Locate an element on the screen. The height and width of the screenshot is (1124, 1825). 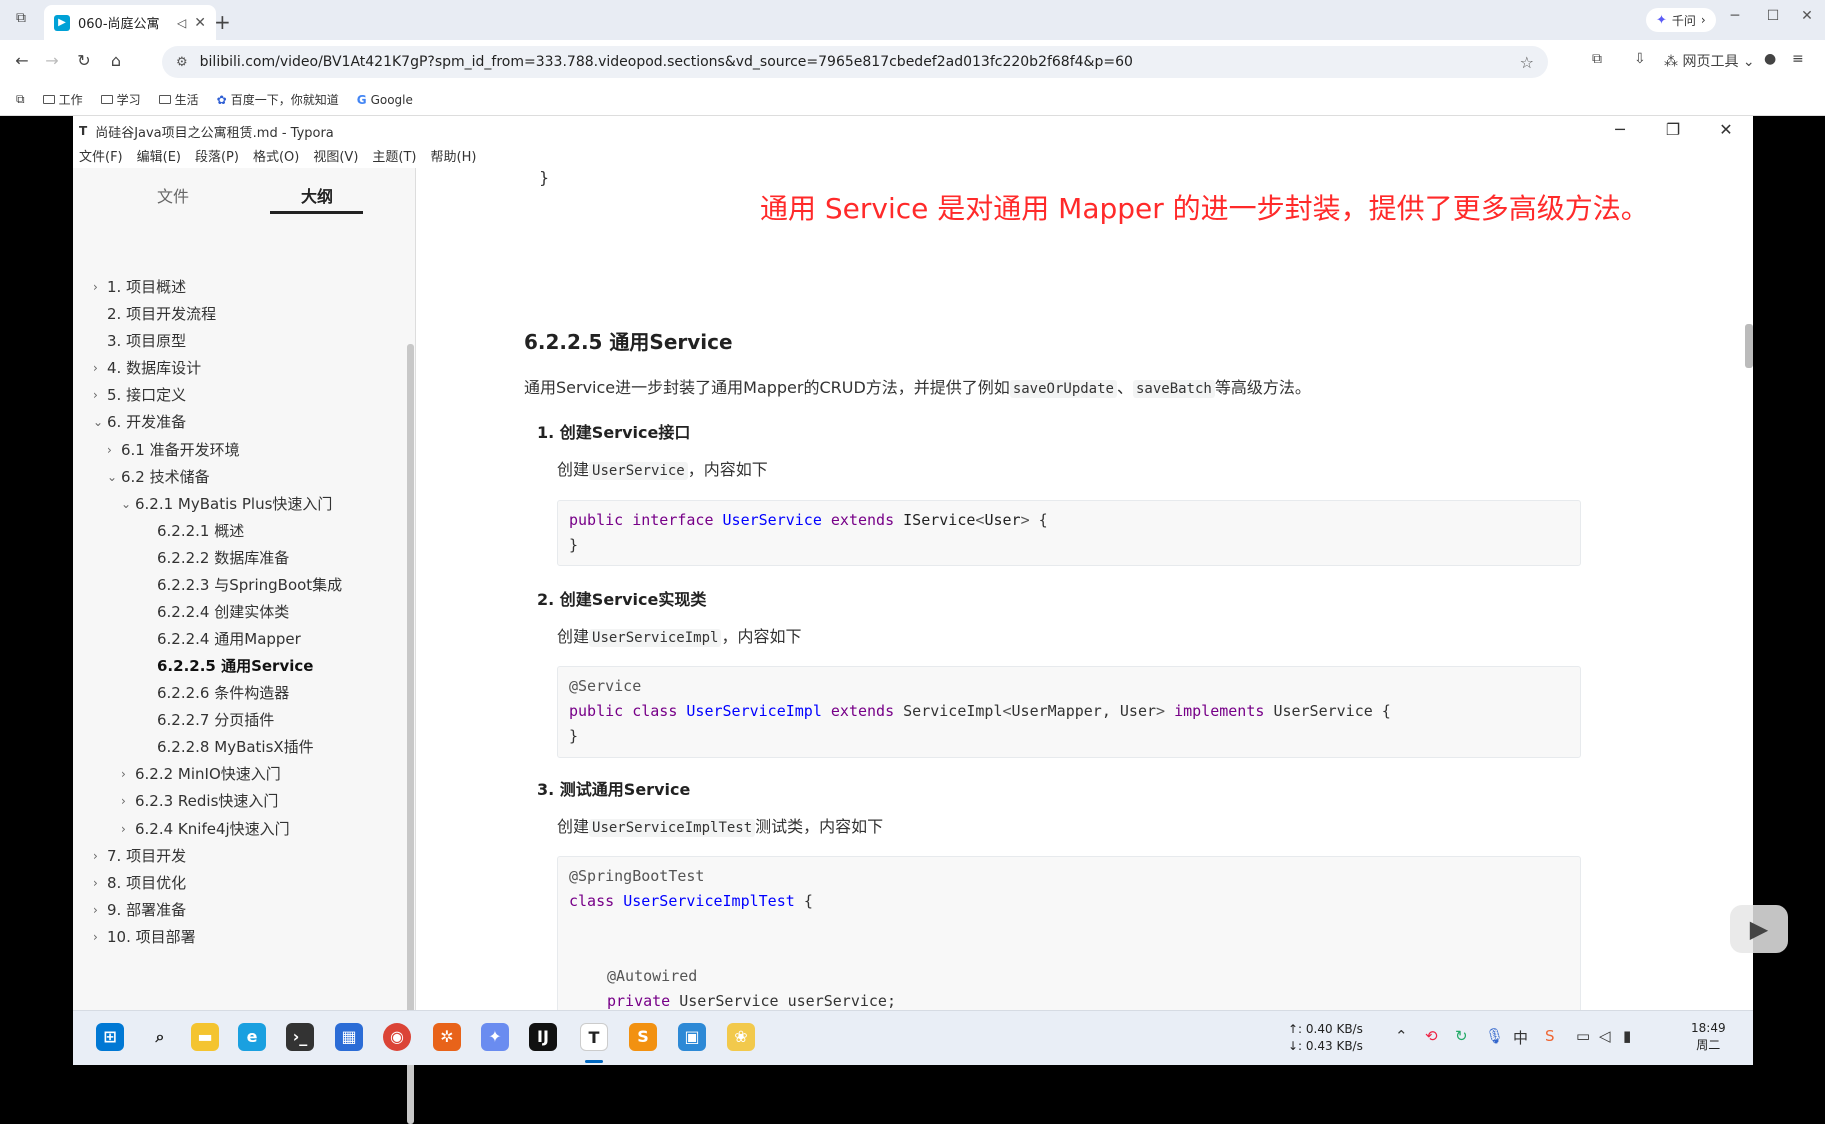
bookmark-google: G Google is located at coordinates (385, 100).